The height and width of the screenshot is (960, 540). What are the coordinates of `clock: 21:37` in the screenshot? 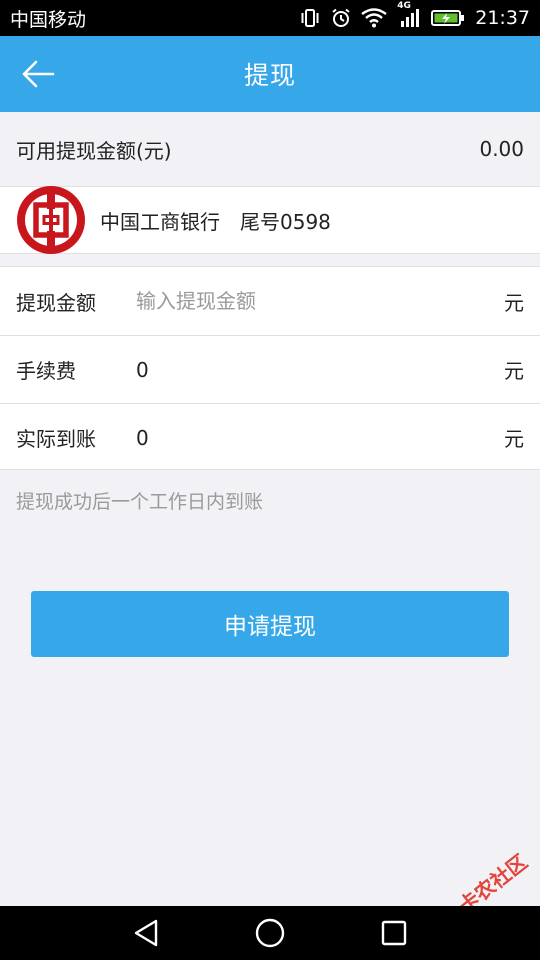 It's located at (502, 18).